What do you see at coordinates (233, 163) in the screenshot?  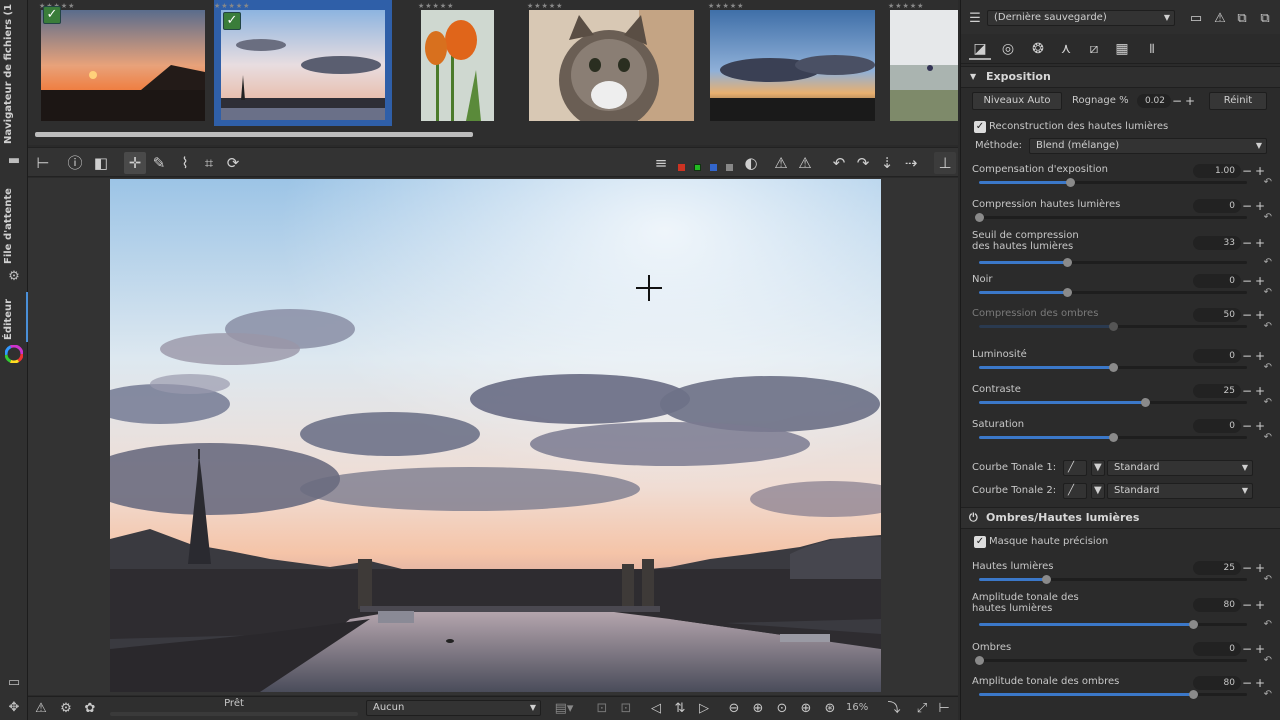 I see `straighten-icon: ⟳` at bounding box center [233, 163].